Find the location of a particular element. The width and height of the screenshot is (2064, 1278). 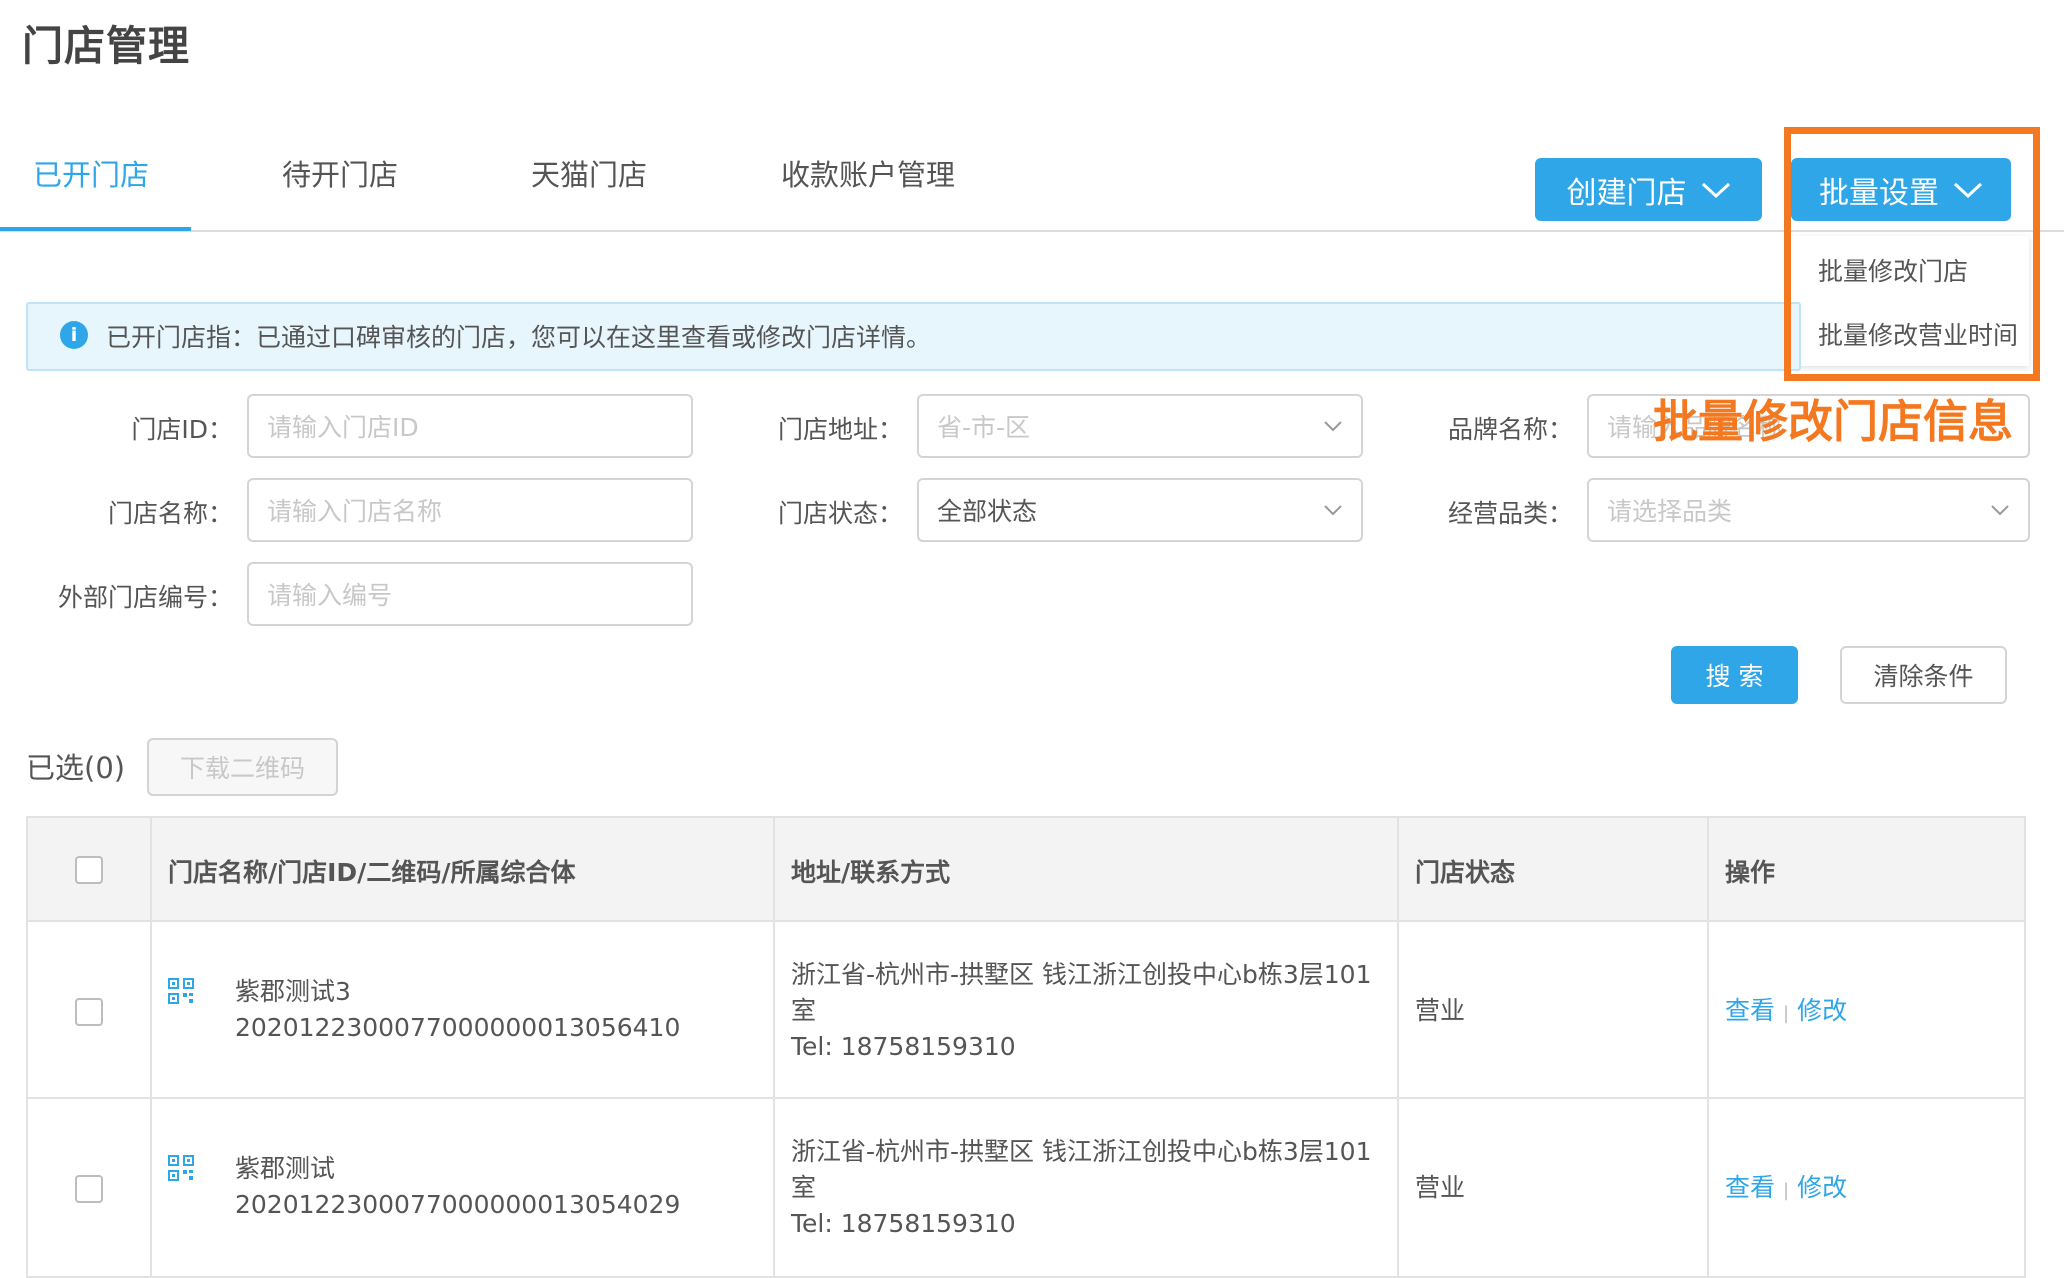

page-title: 门店管理 is located at coordinates (106, 46).